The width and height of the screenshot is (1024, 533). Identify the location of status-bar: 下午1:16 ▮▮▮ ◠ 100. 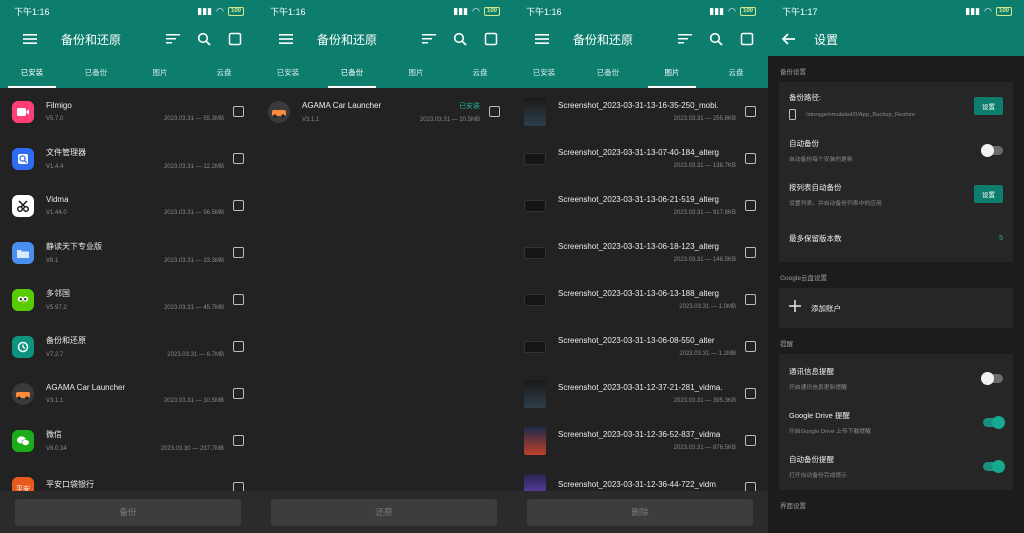
(640, 11).